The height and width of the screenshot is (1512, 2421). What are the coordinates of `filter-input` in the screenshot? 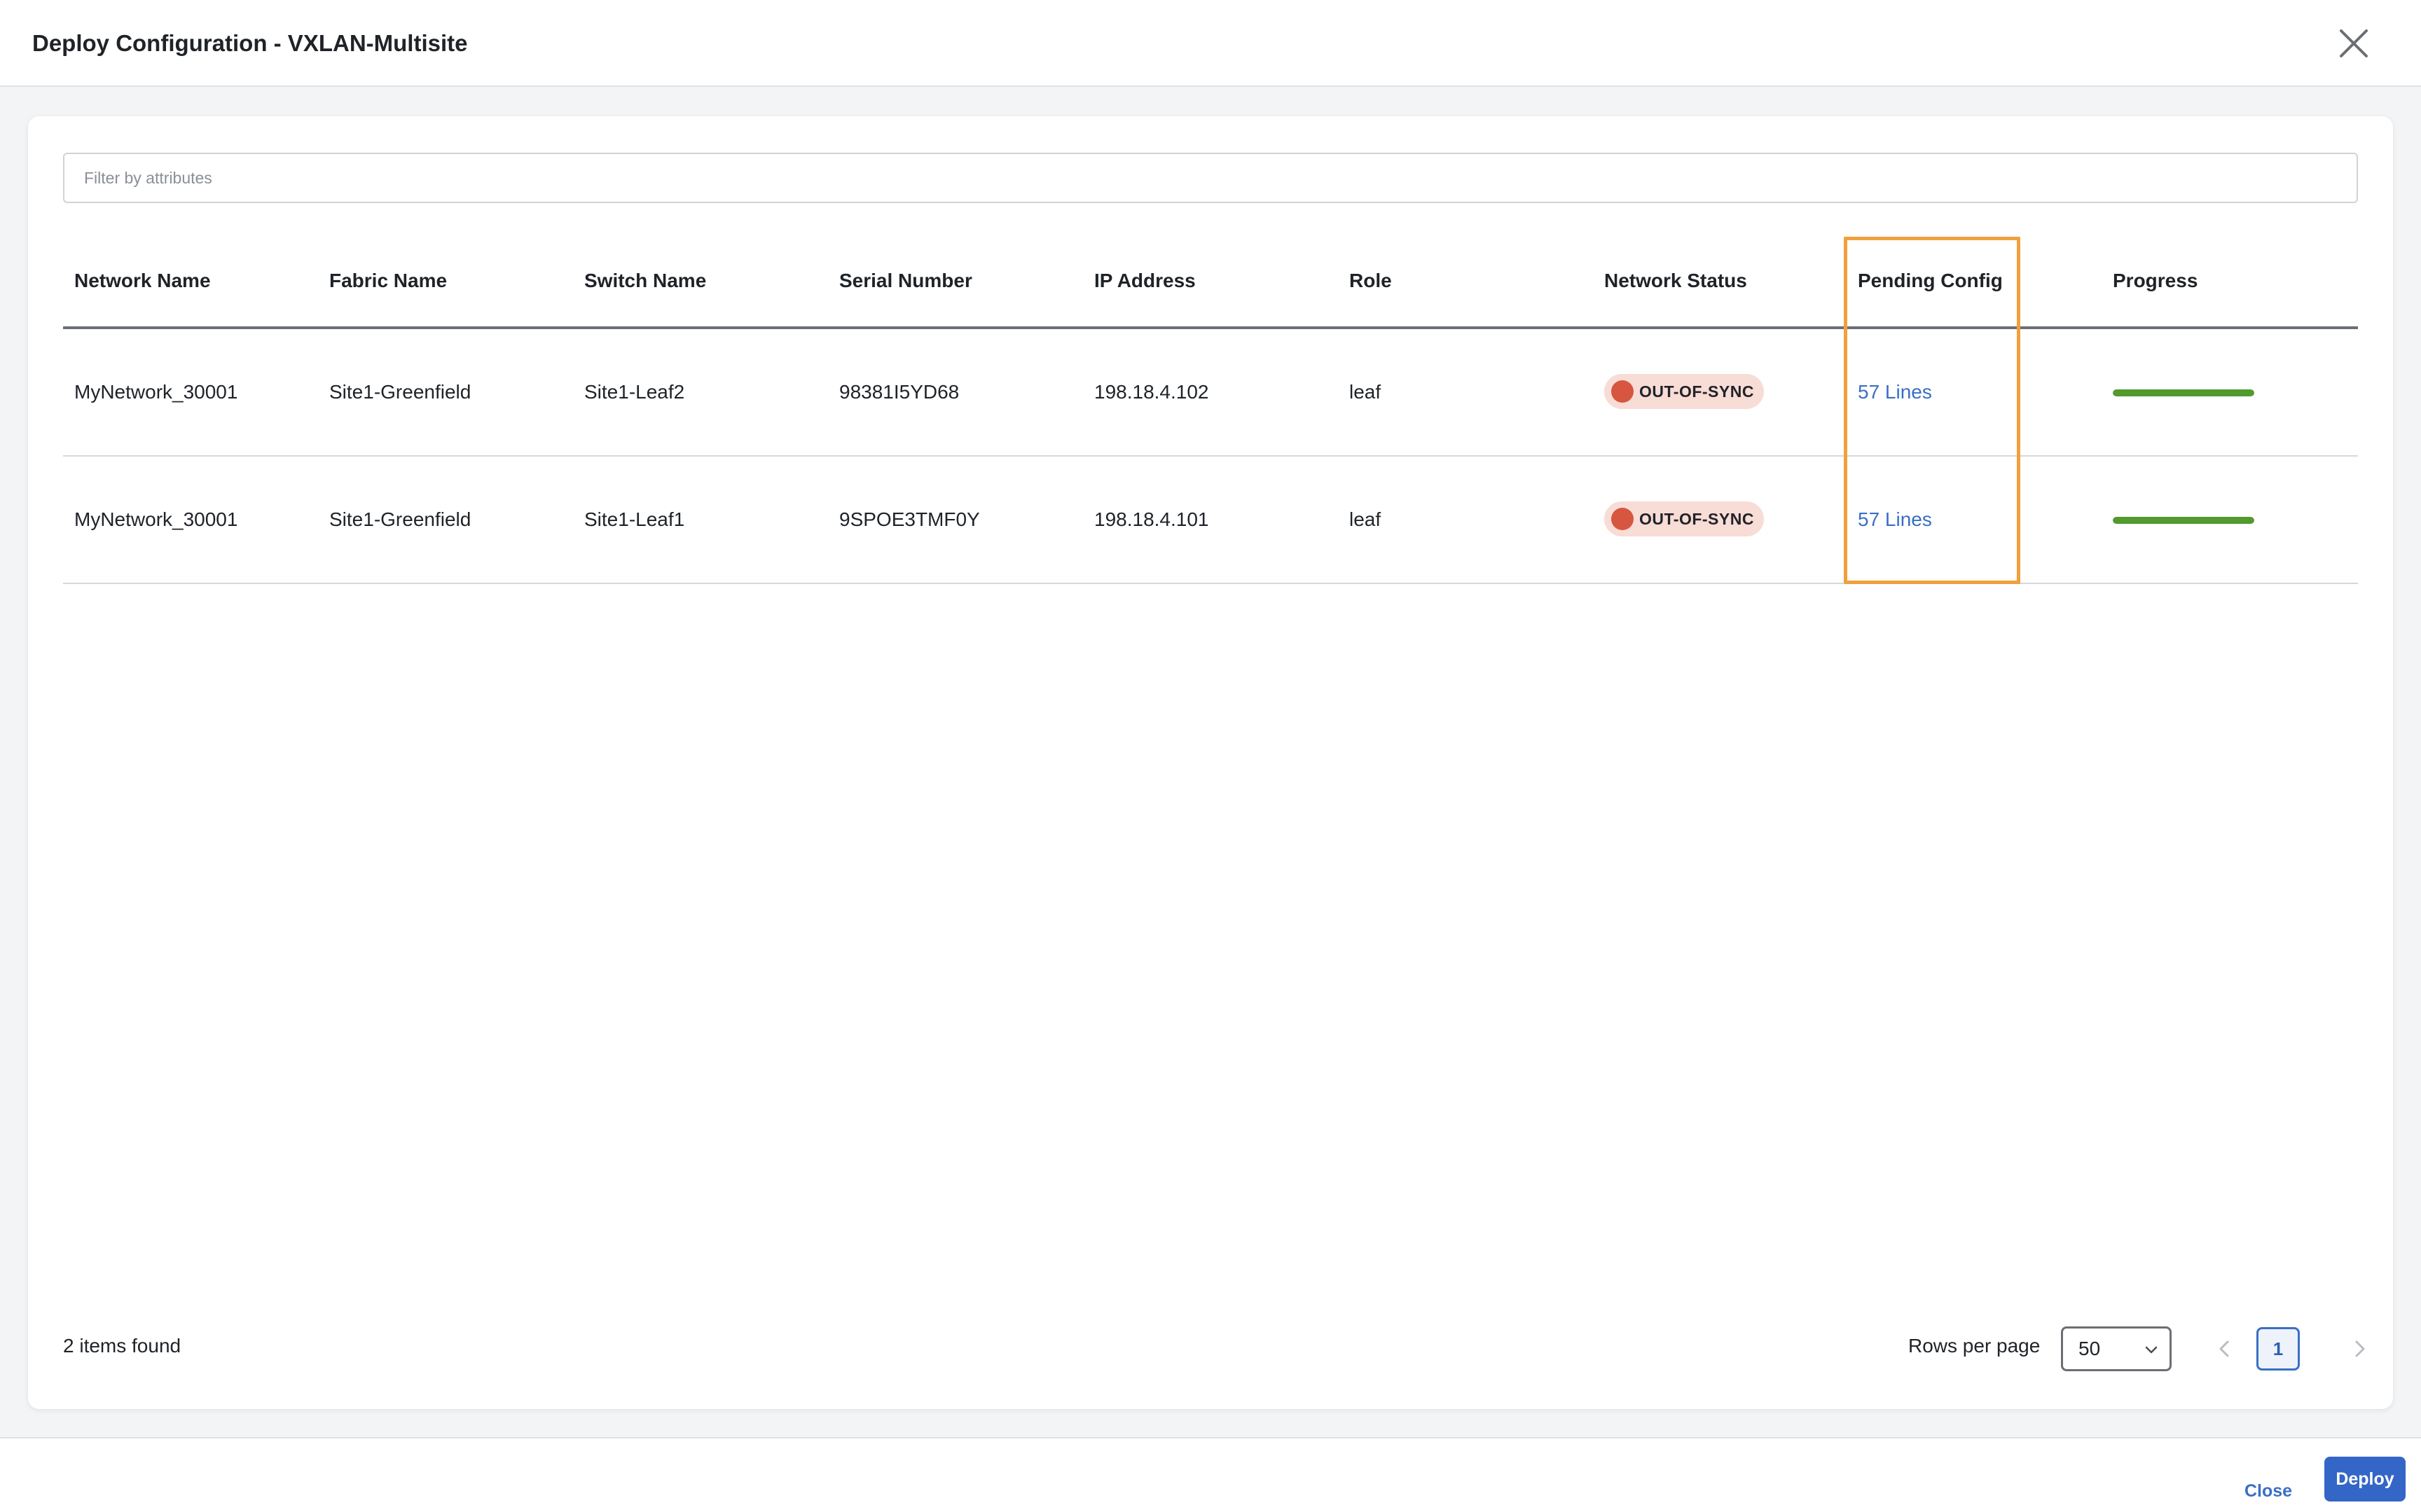 It's located at (1210, 178).